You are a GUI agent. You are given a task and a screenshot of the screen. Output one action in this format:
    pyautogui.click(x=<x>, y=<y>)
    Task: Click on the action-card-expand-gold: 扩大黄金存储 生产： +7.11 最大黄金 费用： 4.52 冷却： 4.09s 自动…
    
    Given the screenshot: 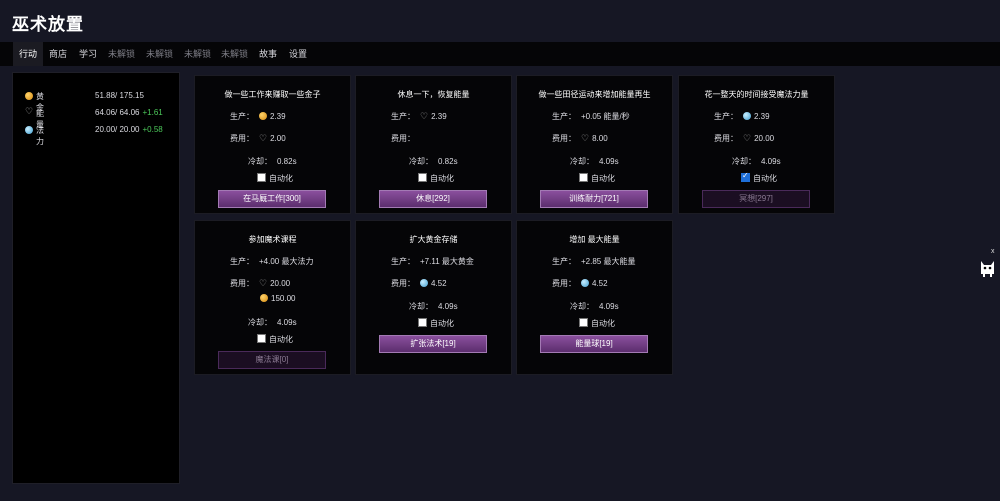 What is the action you would take?
    pyautogui.click(x=433, y=297)
    